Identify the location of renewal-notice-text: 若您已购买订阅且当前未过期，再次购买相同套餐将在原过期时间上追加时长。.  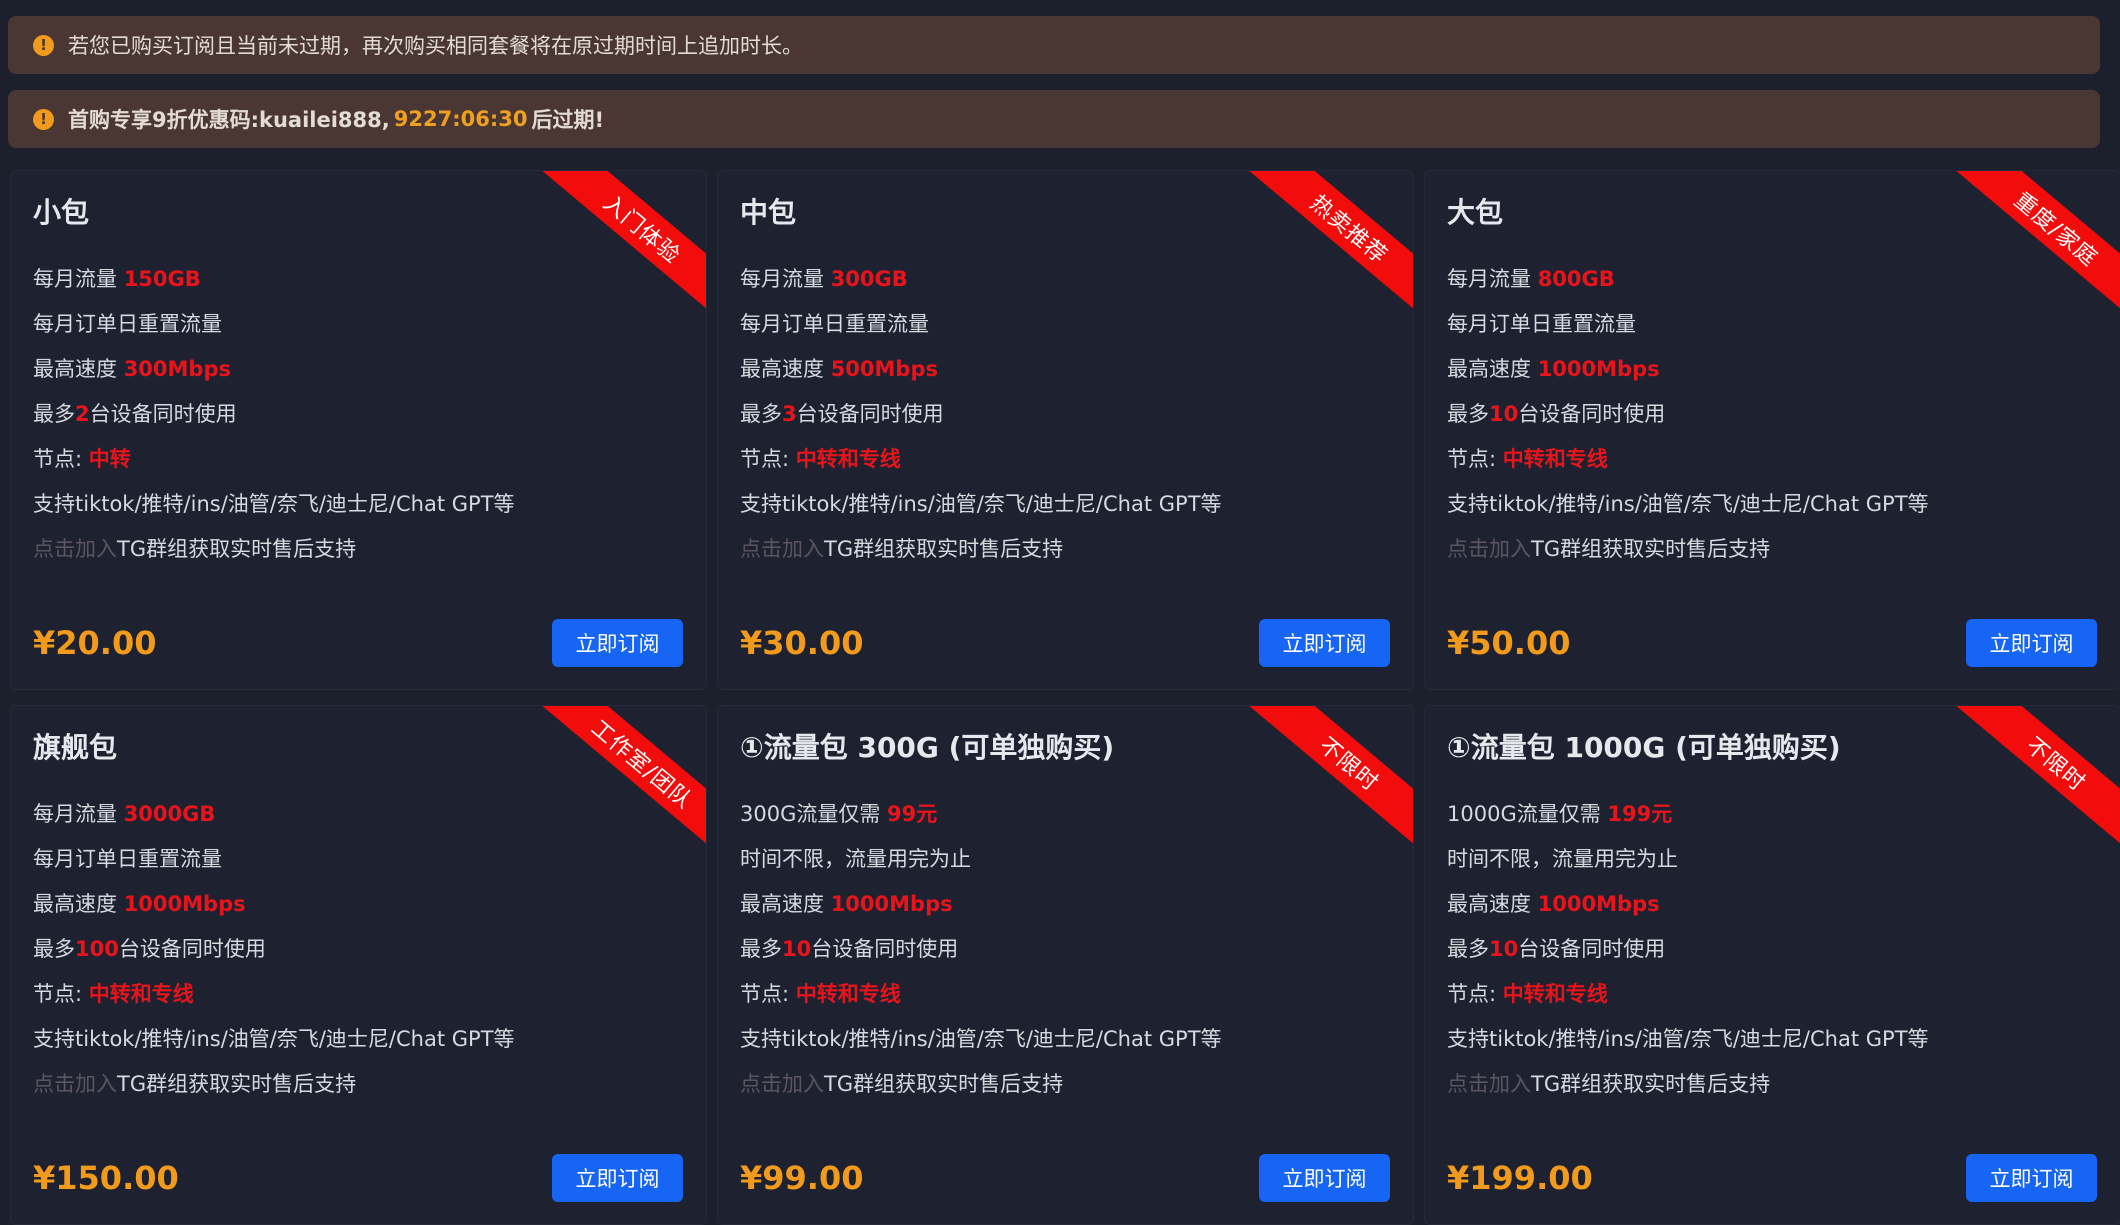
(435, 46).